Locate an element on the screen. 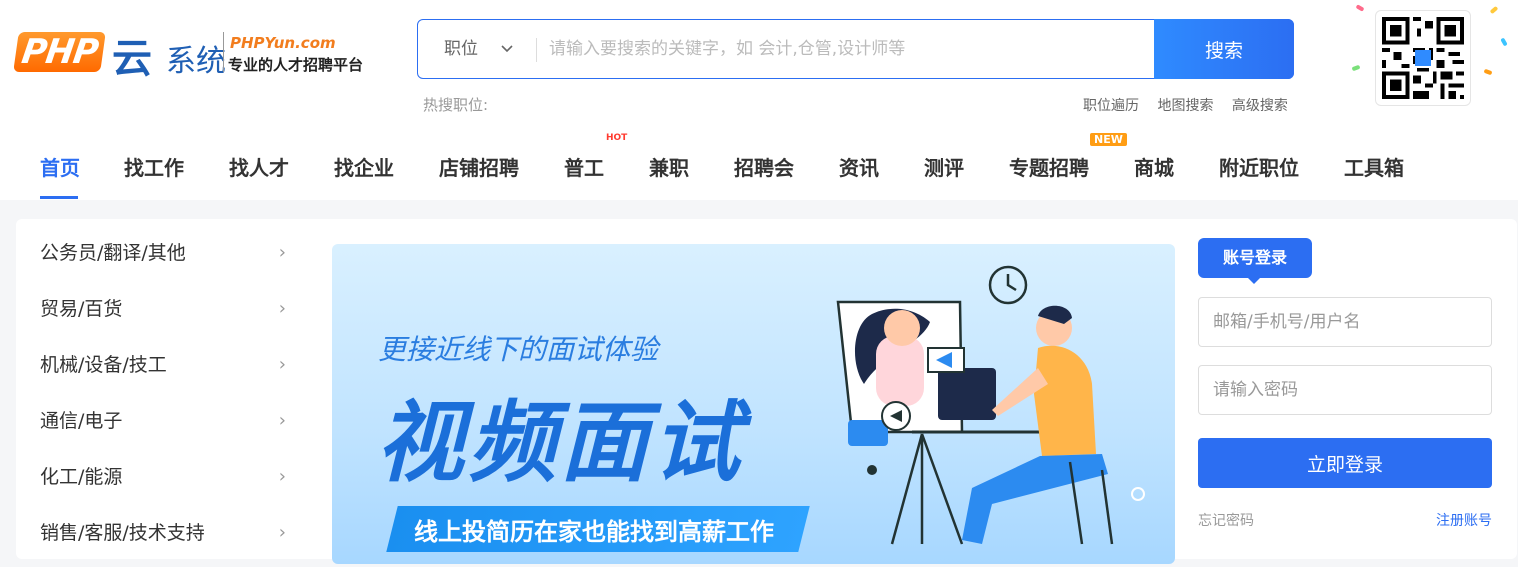 The width and height of the screenshot is (1518, 567). login-button: 立即登录 is located at coordinates (1345, 463).